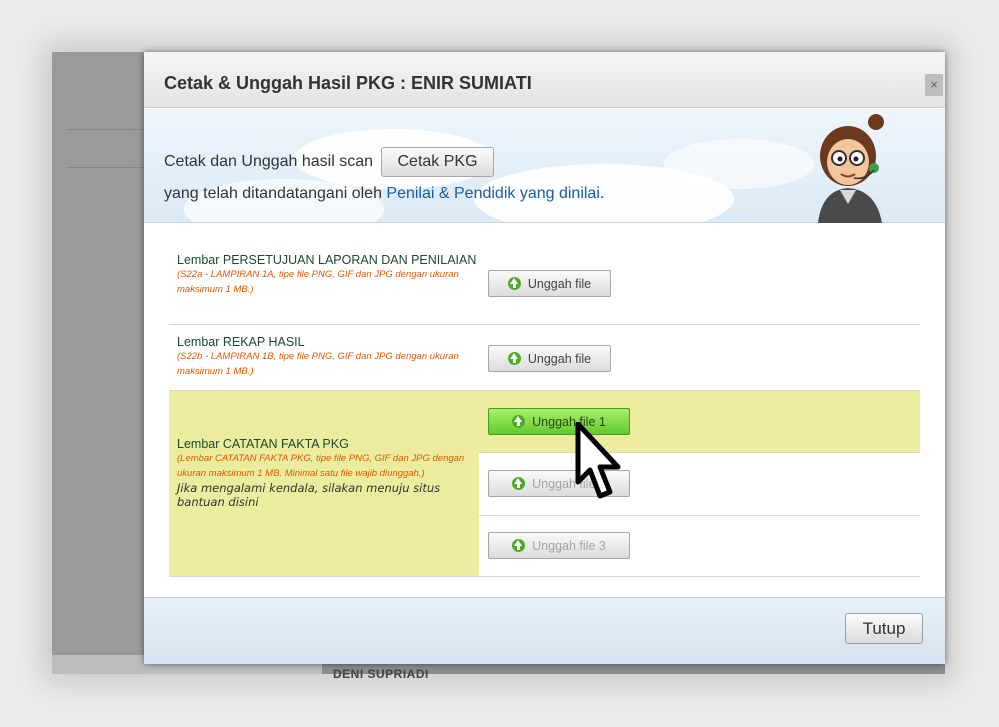  I want to click on upload-file-3-button: Unggah file 3, so click(559, 545).